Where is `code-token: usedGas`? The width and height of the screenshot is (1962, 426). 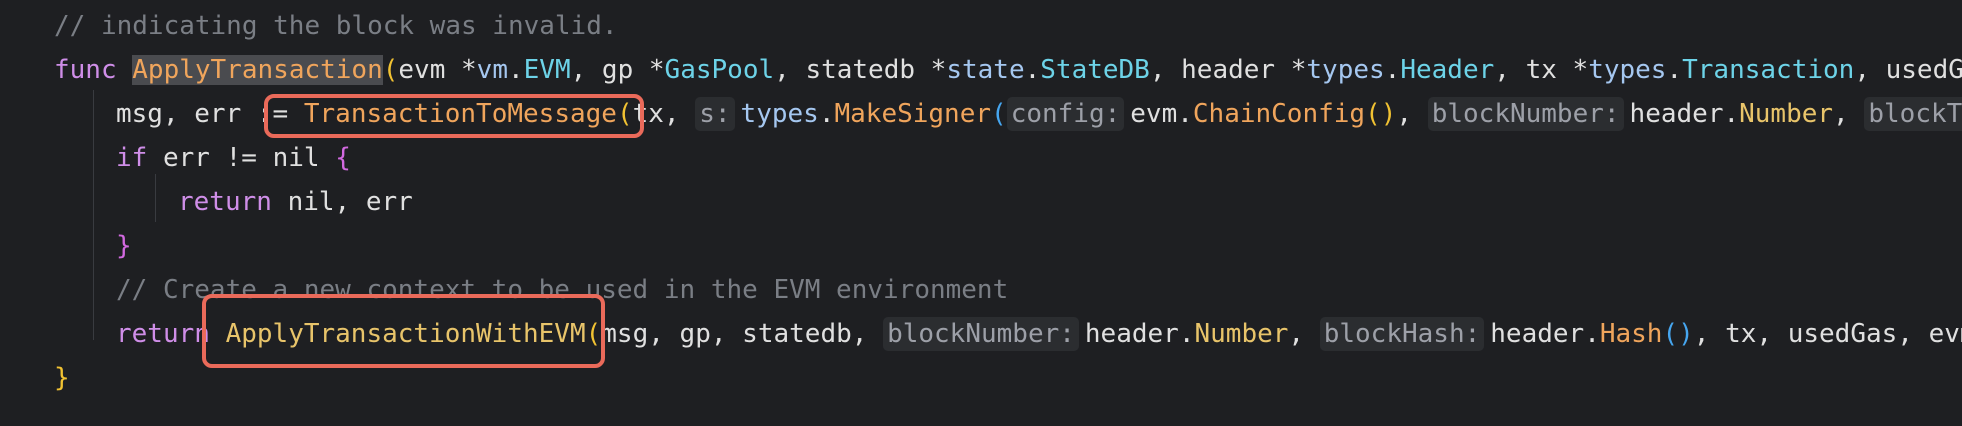
code-token: usedGas is located at coordinates (1842, 334).